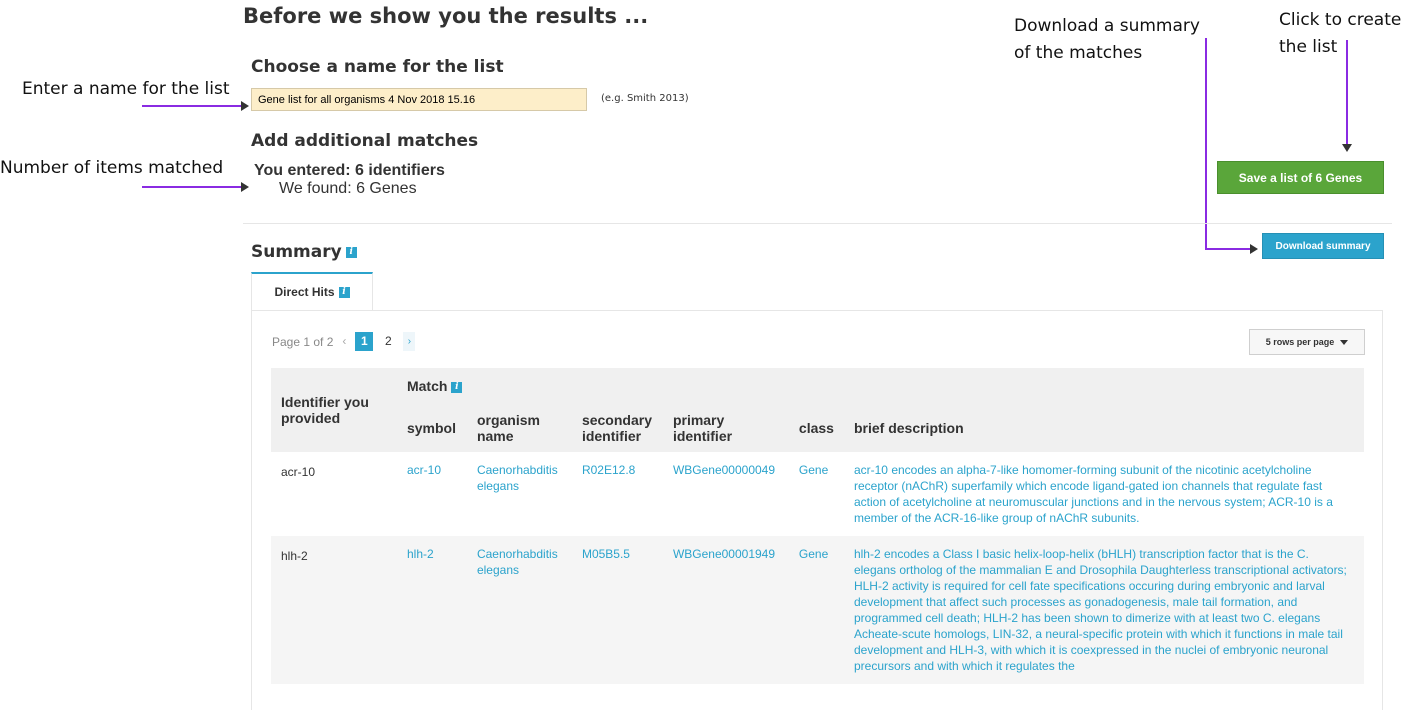 Image resolution: width=1410 pixels, height=710 pixels. I want to click on primary-identifier-link: WBGene00000049, so click(725, 494).